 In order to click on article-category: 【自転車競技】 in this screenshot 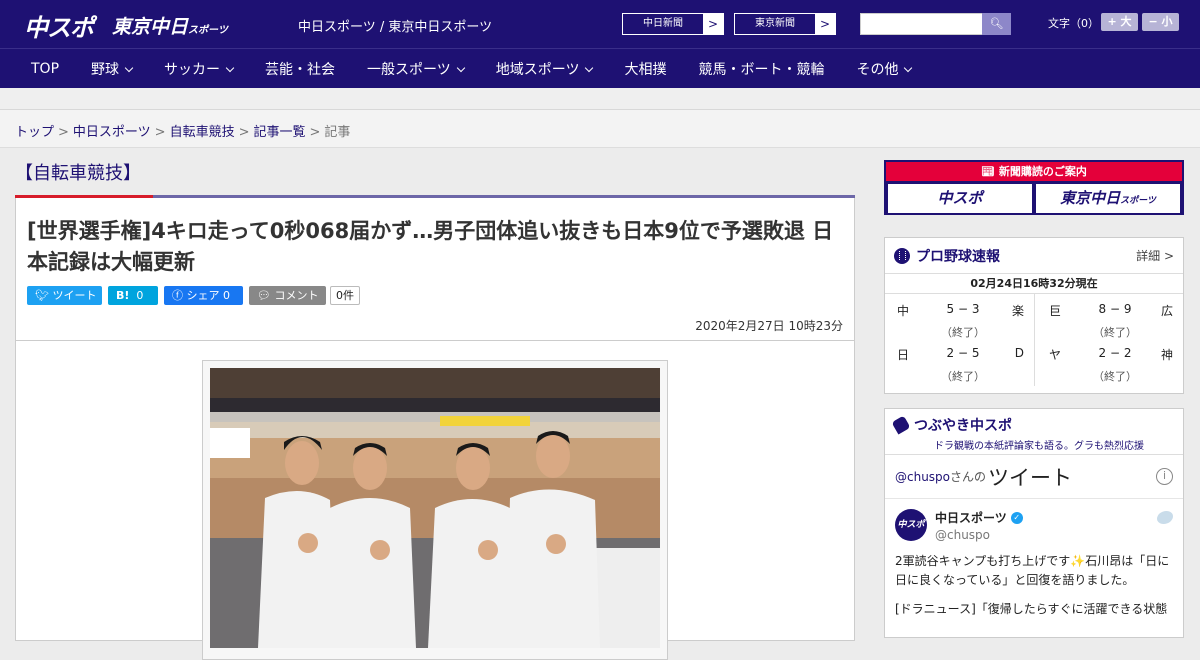, I will do `click(78, 173)`.